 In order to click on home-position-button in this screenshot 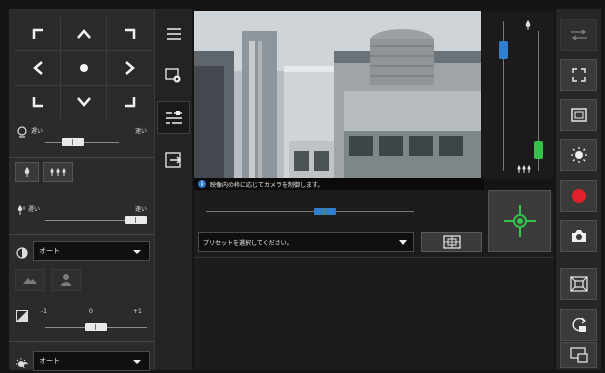, I will do `click(519, 221)`.